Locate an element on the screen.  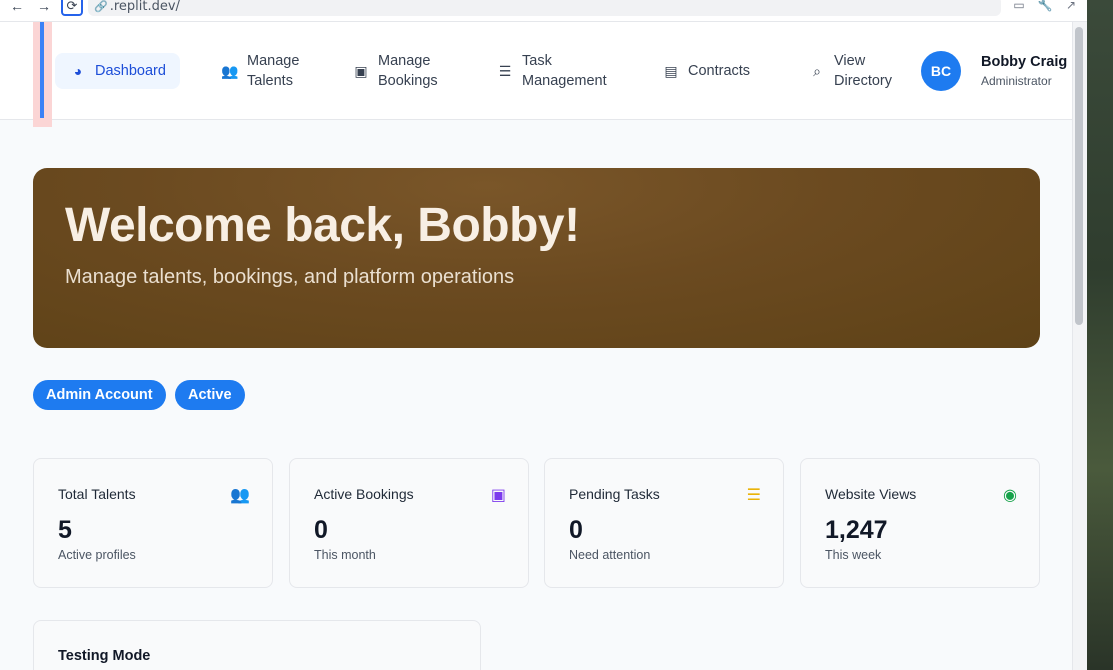
reload-icon: ⟳ is located at coordinates (72, 8).